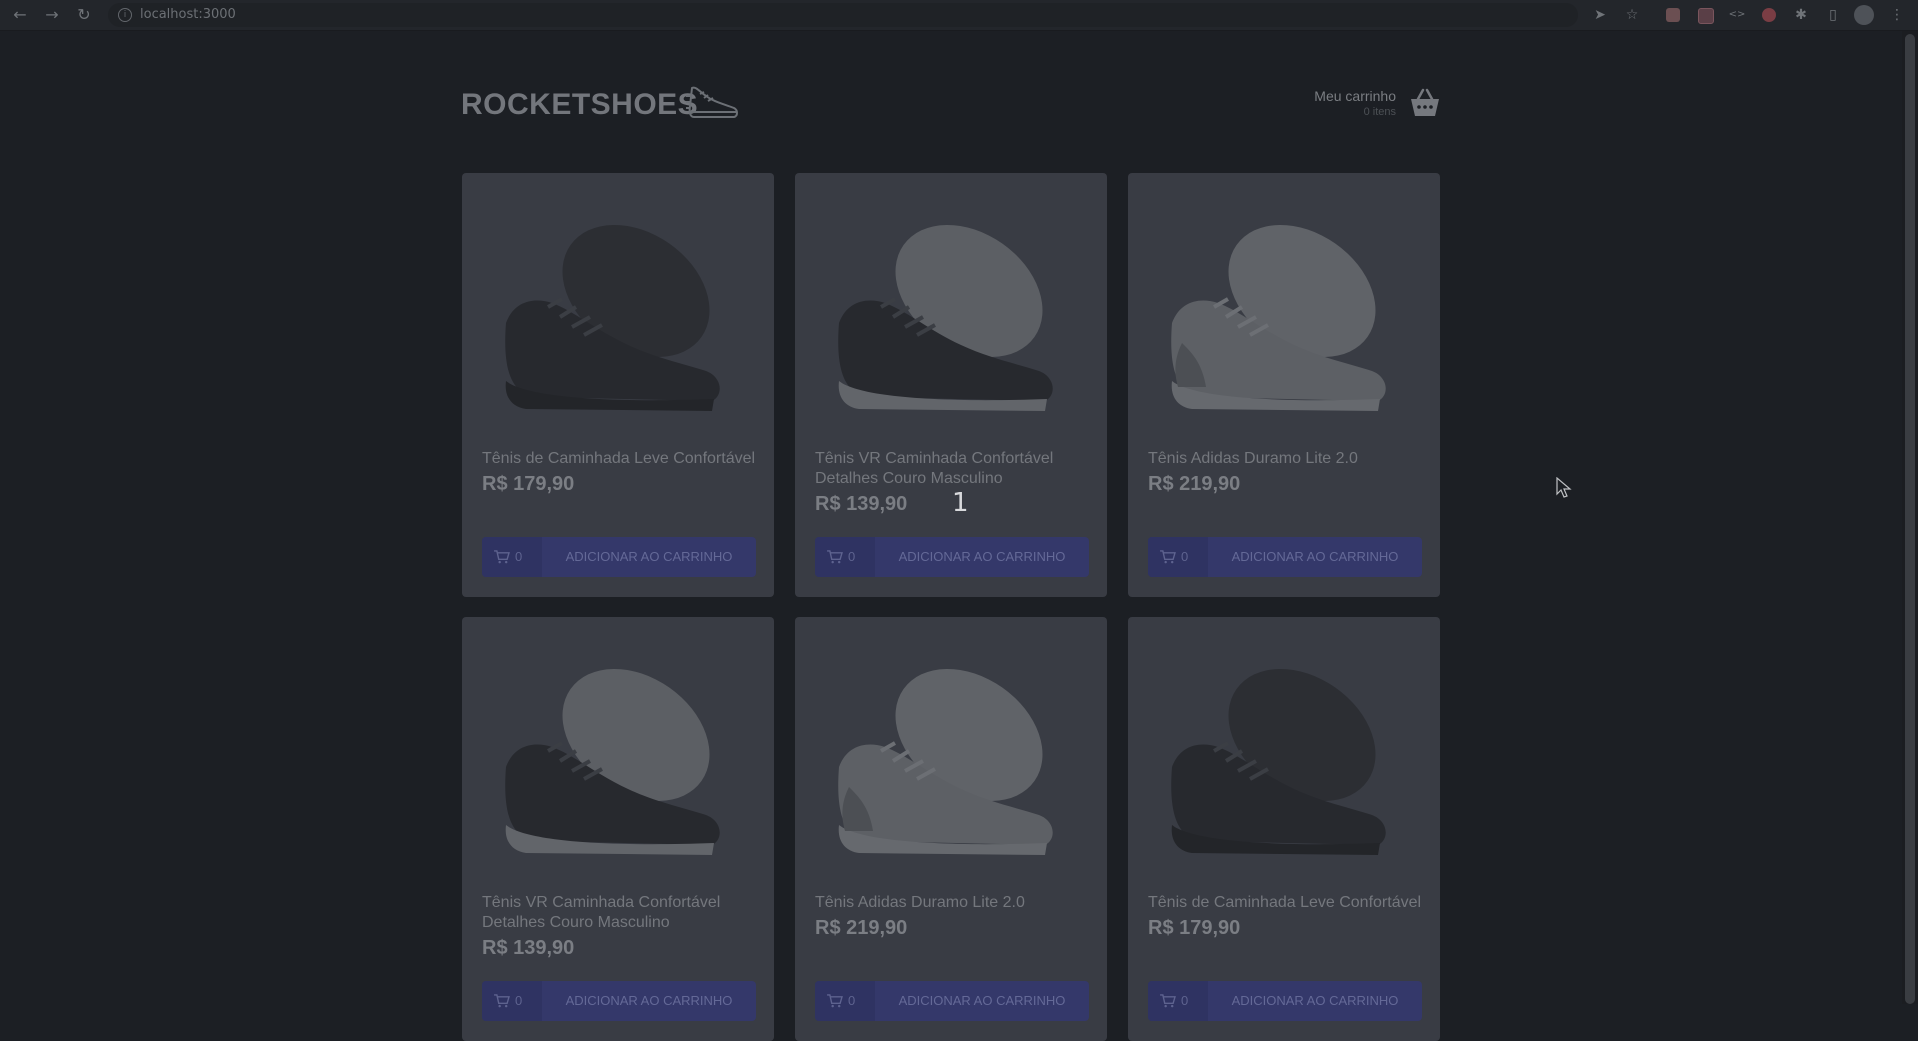  What do you see at coordinates (1864, 15) in the screenshot?
I see `profile-avatar-icon` at bounding box center [1864, 15].